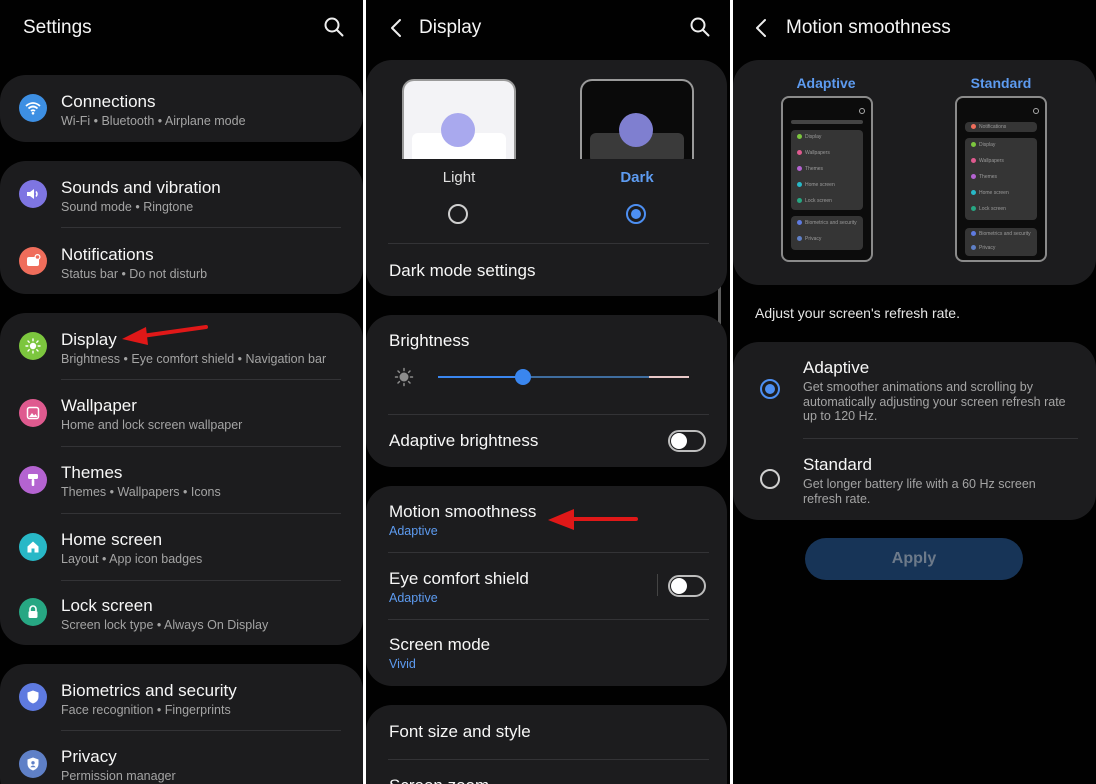 The width and height of the screenshot is (1096, 784). I want to click on mini-item: Lock screen, so click(988, 209).